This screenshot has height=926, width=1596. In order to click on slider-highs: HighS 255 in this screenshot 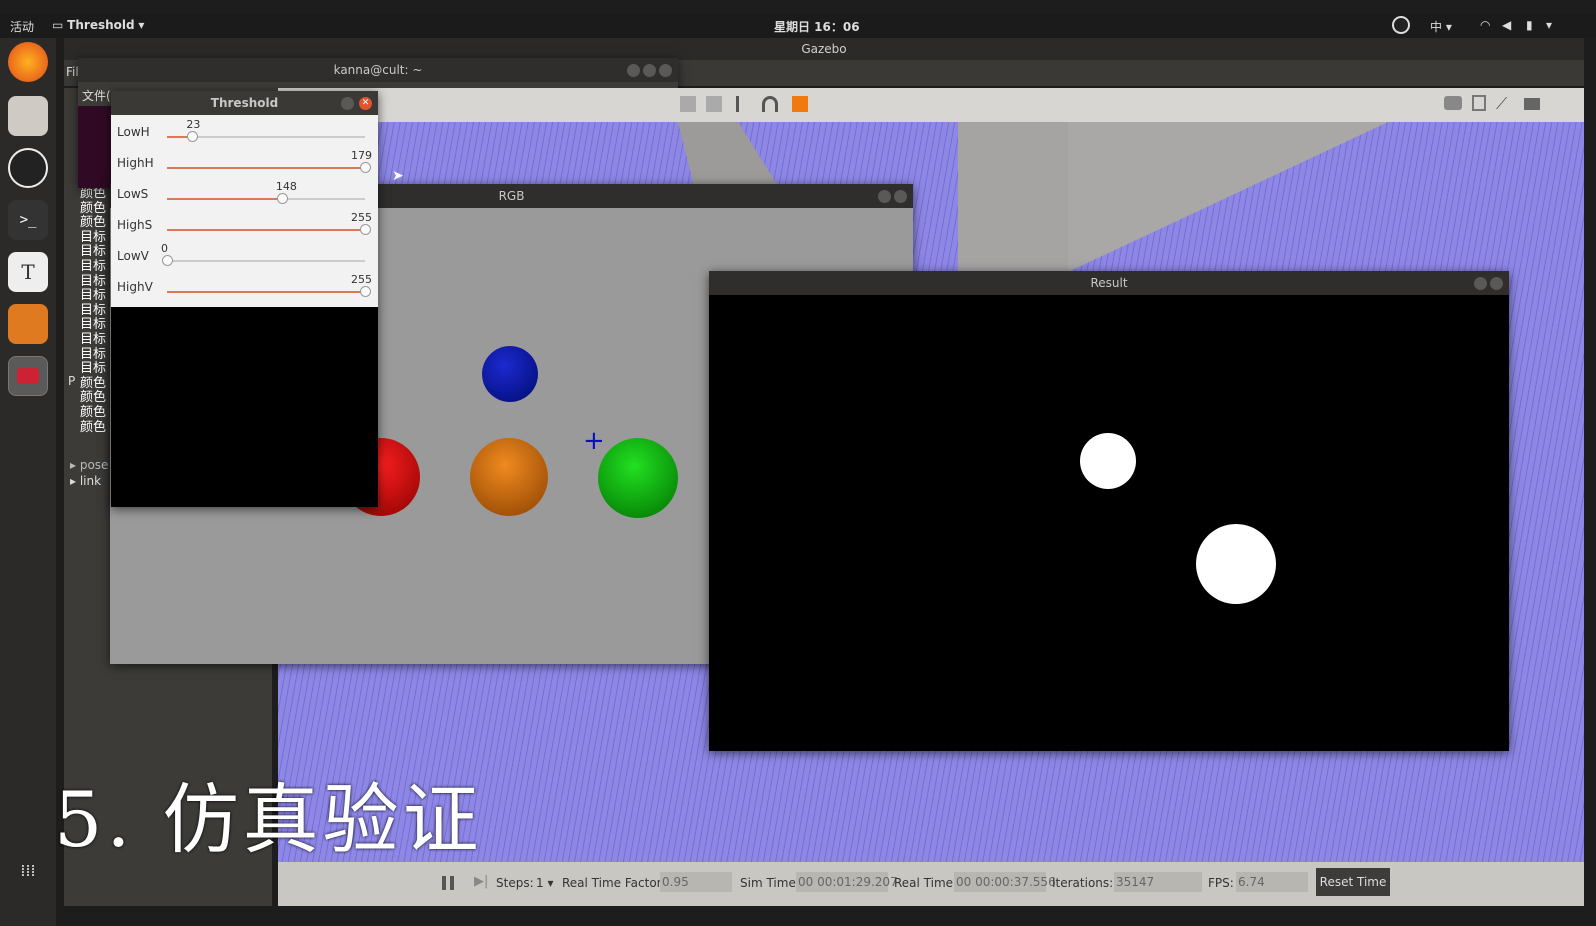, I will do `click(241, 223)`.